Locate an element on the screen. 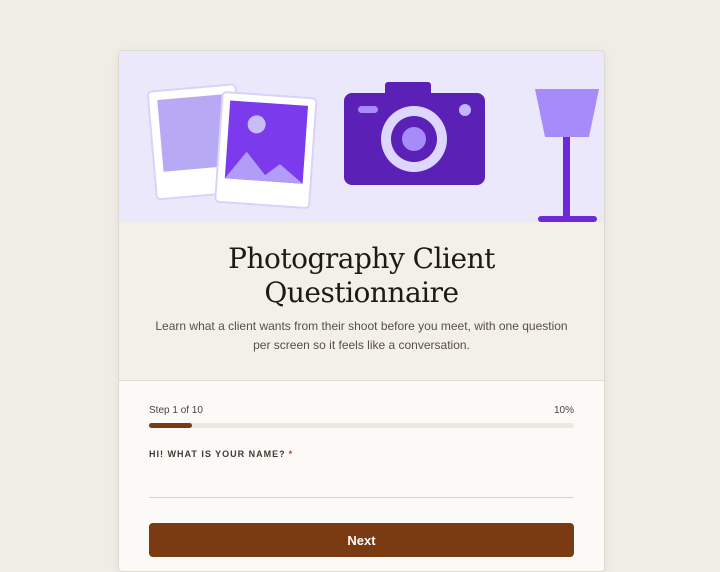 Image resolution: width=720 pixels, height=572 pixels. progress-bar is located at coordinates (361, 425).